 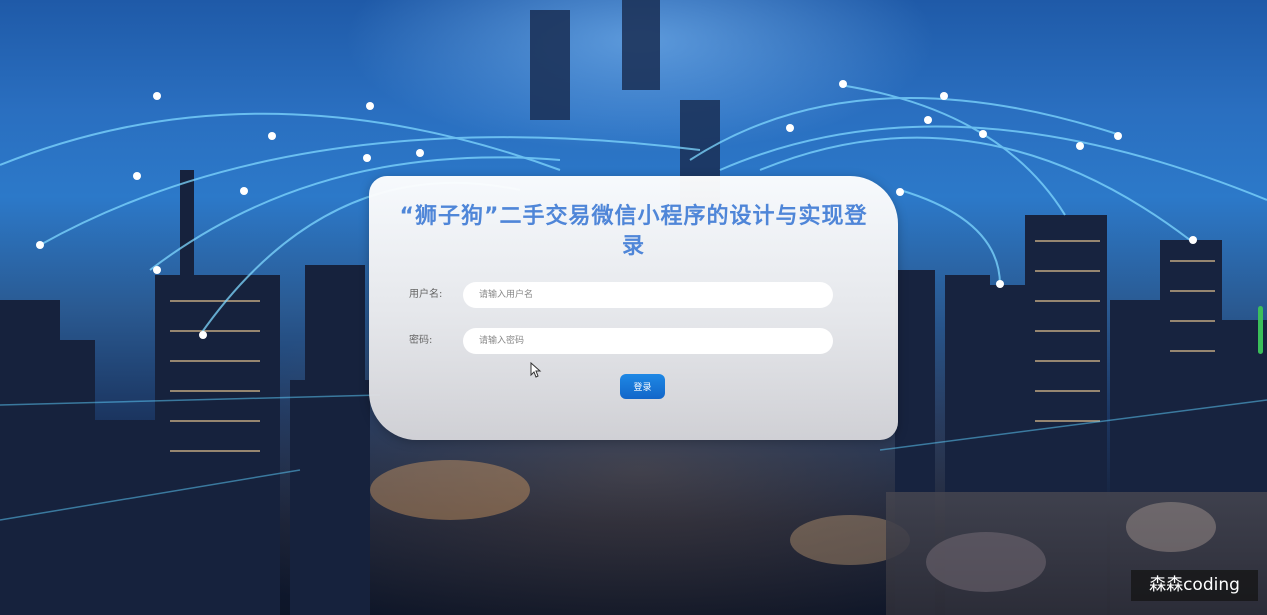 What do you see at coordinates (1260, 330) in the screenshot?
I see `scrollbar-thumb` at bounding box center [1260, 330].